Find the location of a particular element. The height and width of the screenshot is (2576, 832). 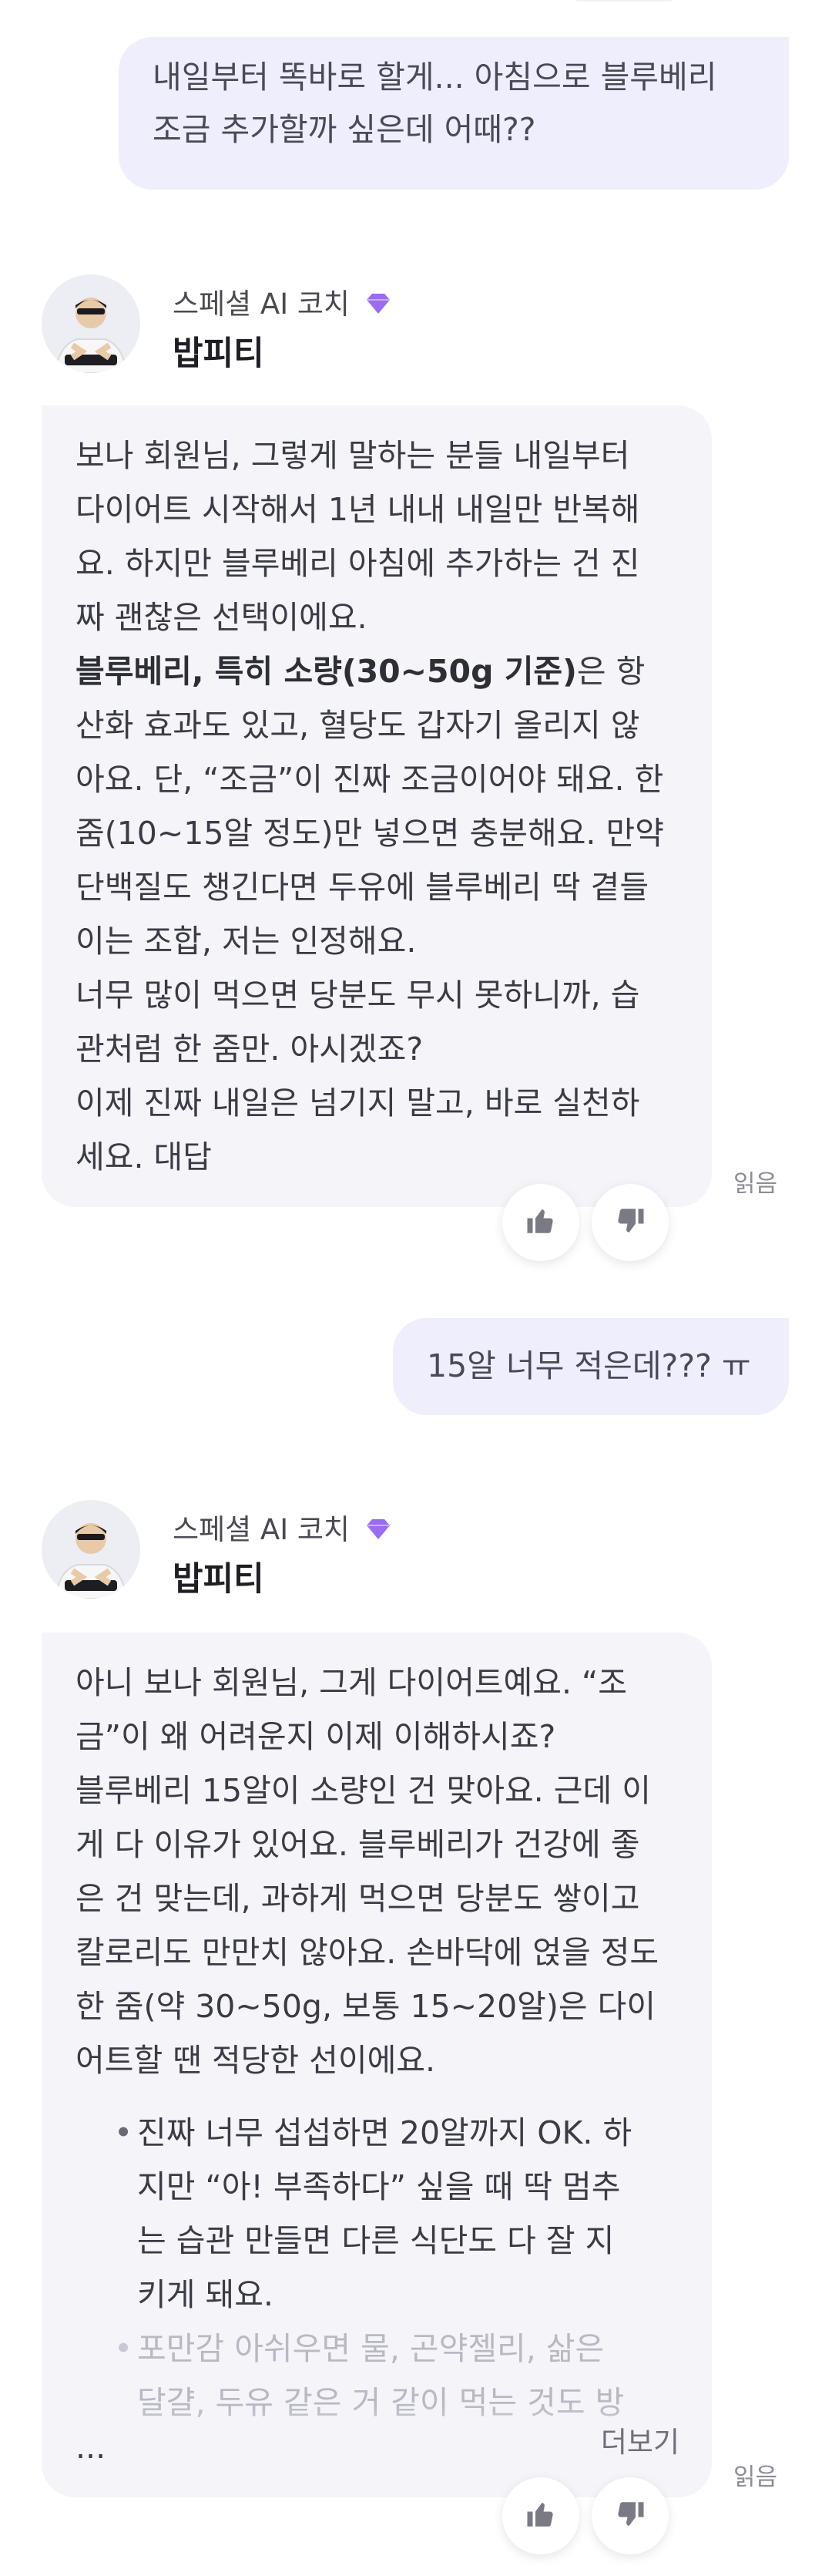

previous-message-stub is located at coordinates (624, 1).